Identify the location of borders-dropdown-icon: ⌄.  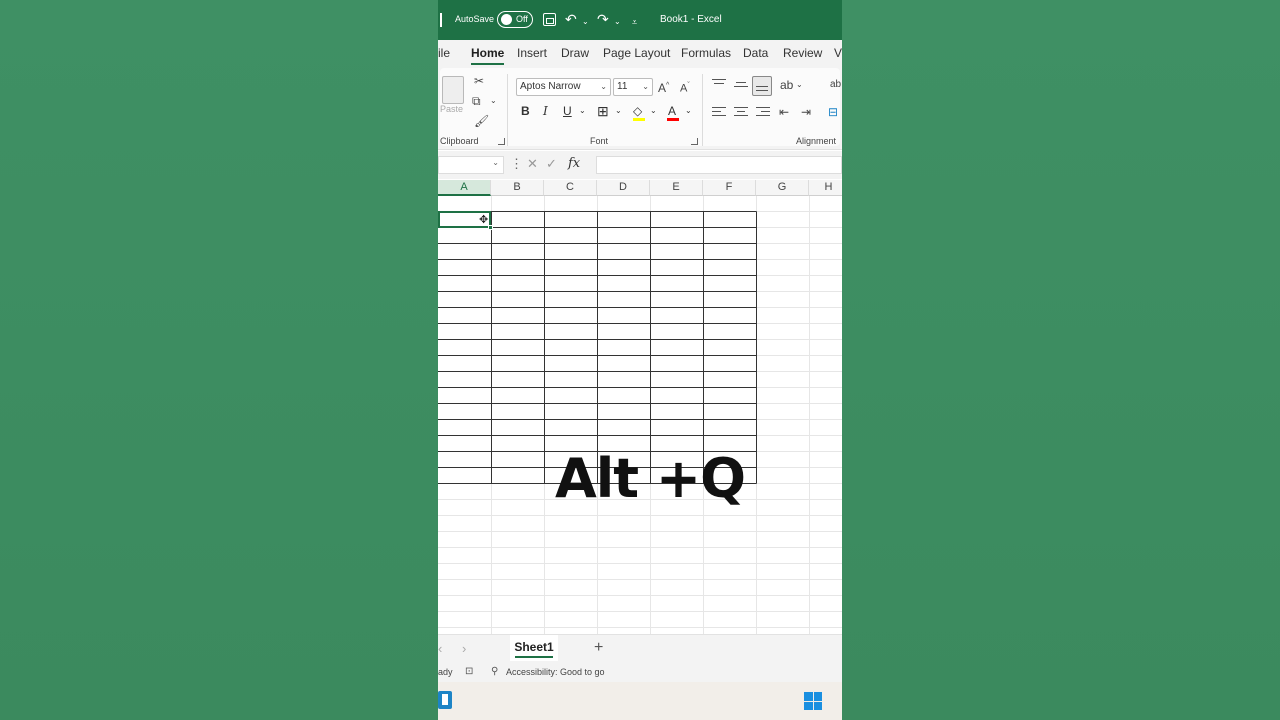
(618, 111).